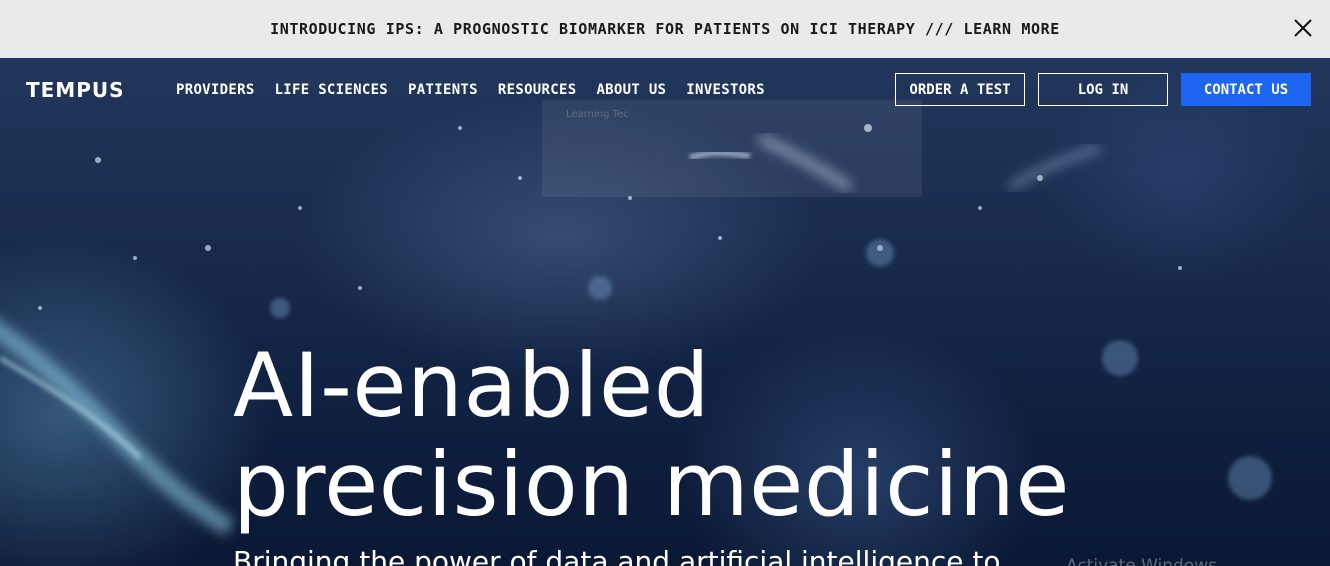 The height and width of the screenshot is (566, 1330). Describe the element at coordinates (1246, 89) in the screenshot. I see `contact-us-button: CONTACT US` at that location.